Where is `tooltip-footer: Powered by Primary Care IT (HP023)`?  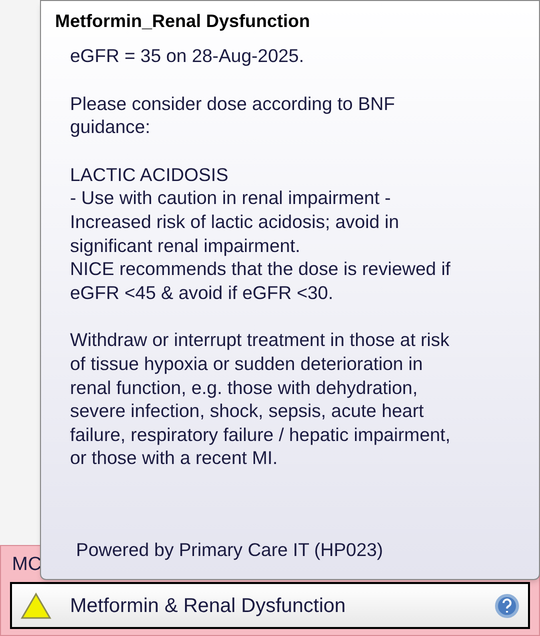 tooltip-footer: Powered by Primary Care IT (HP023) is located at coordinates (297, 550).